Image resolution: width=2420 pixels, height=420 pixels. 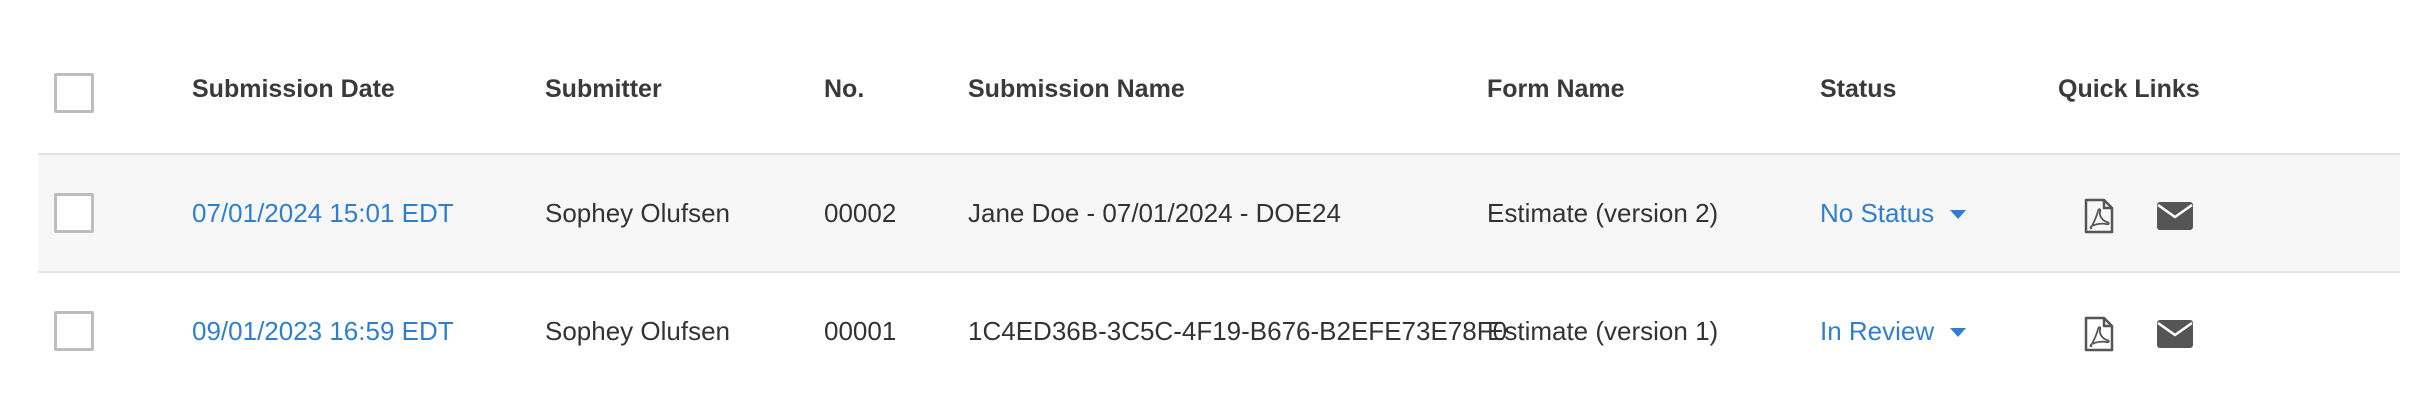 I want to click on header-form-name: Form Name, so click(x=1556, y=76).